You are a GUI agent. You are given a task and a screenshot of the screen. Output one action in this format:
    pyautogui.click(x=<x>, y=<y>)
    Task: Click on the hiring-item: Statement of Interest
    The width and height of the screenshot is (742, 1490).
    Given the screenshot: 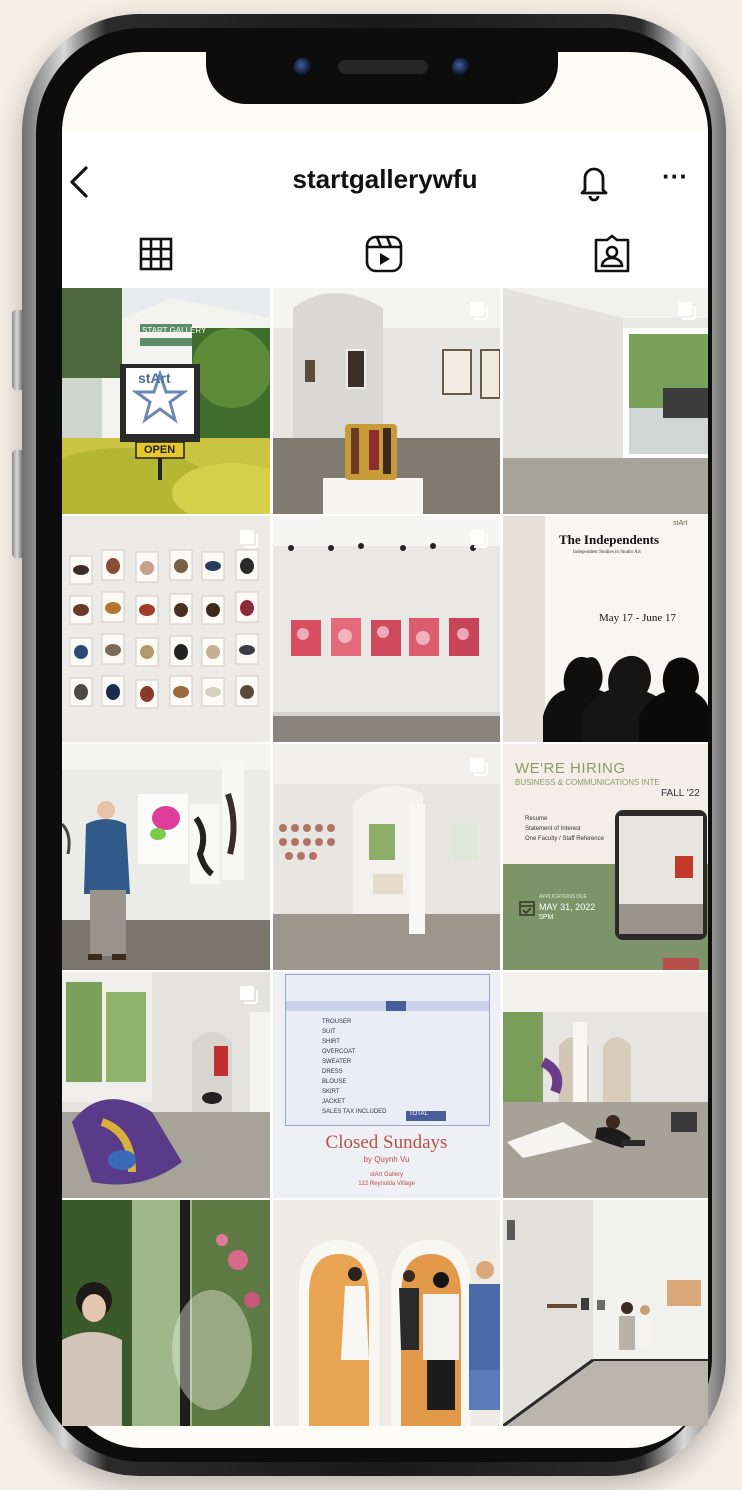 What is the action you would take?
    pyautogui.click(x=553, y=829)
    